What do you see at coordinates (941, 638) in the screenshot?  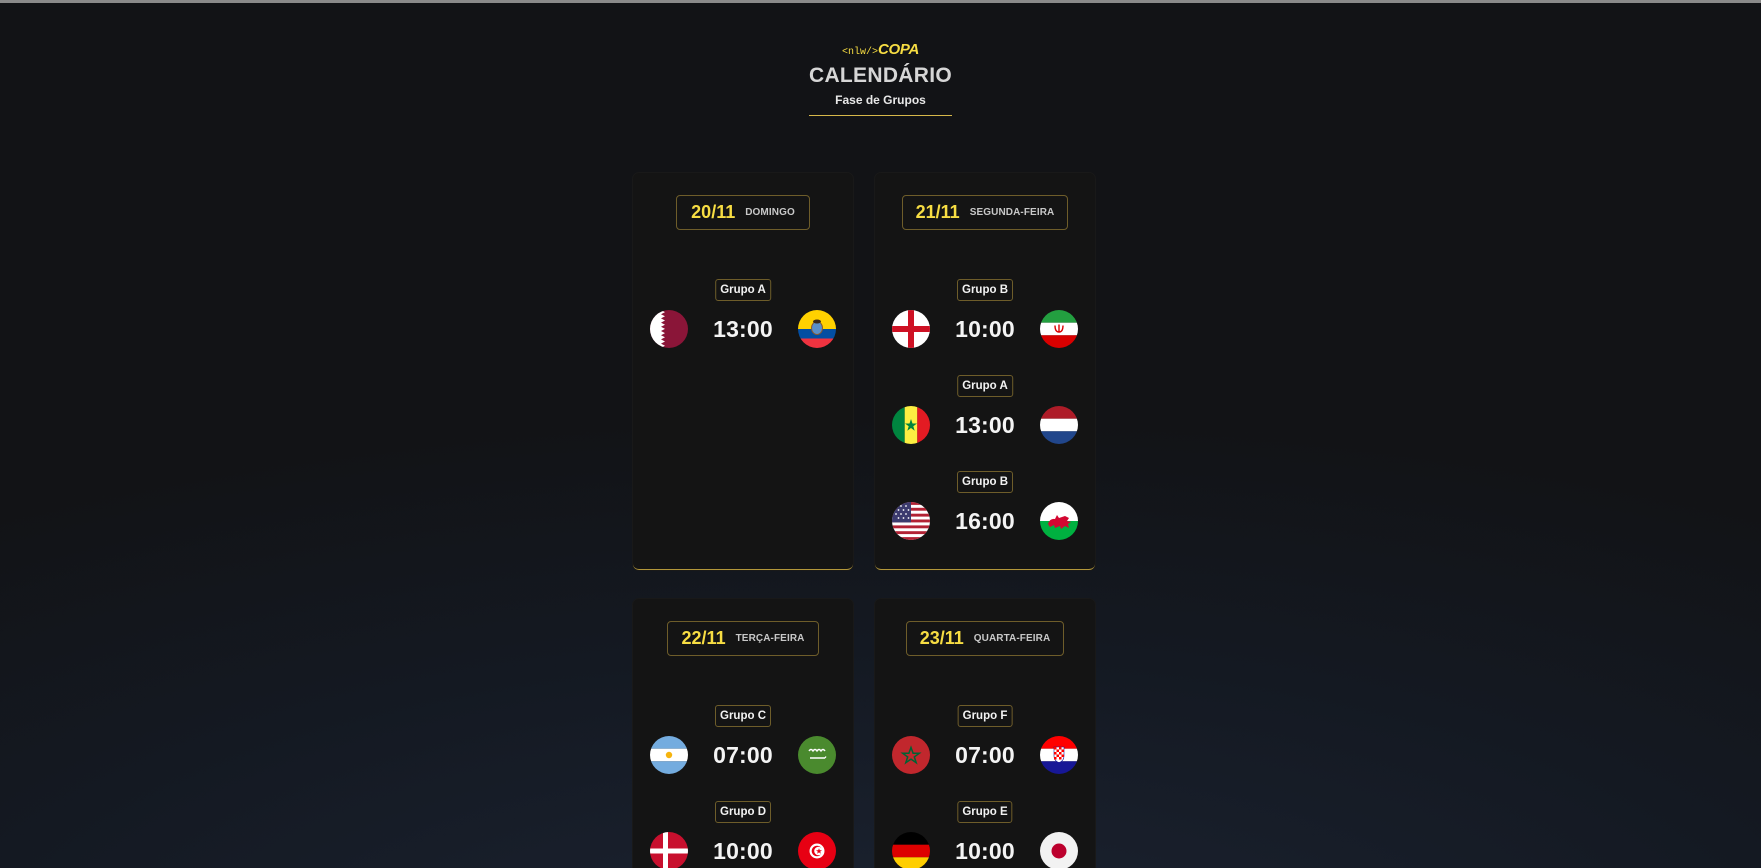 I see `day-date: 23/11` at bounding box center [941, 638].